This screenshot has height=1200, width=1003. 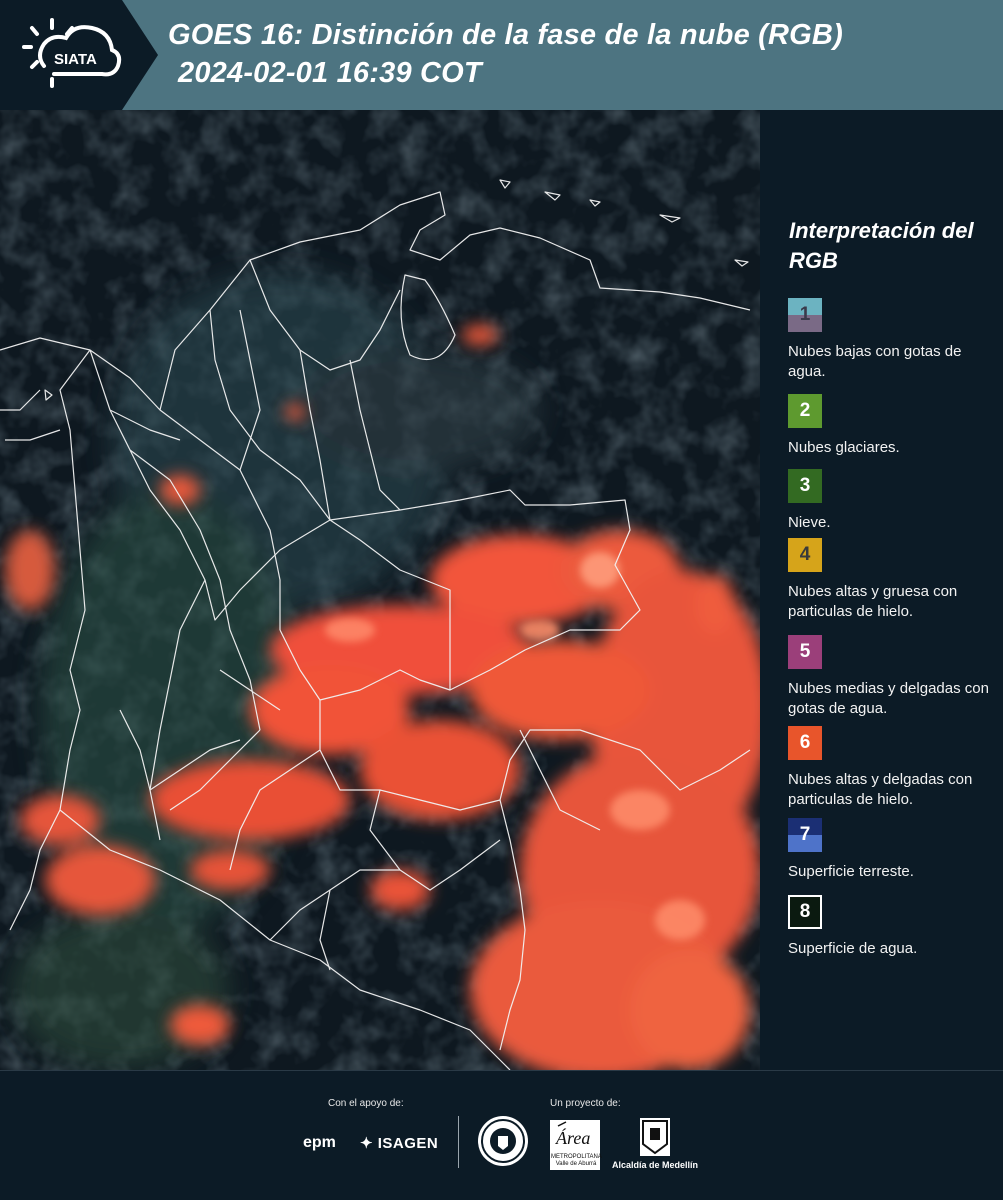 I want to click on legend-swatch-5: 5, so click(x=805, y=652).